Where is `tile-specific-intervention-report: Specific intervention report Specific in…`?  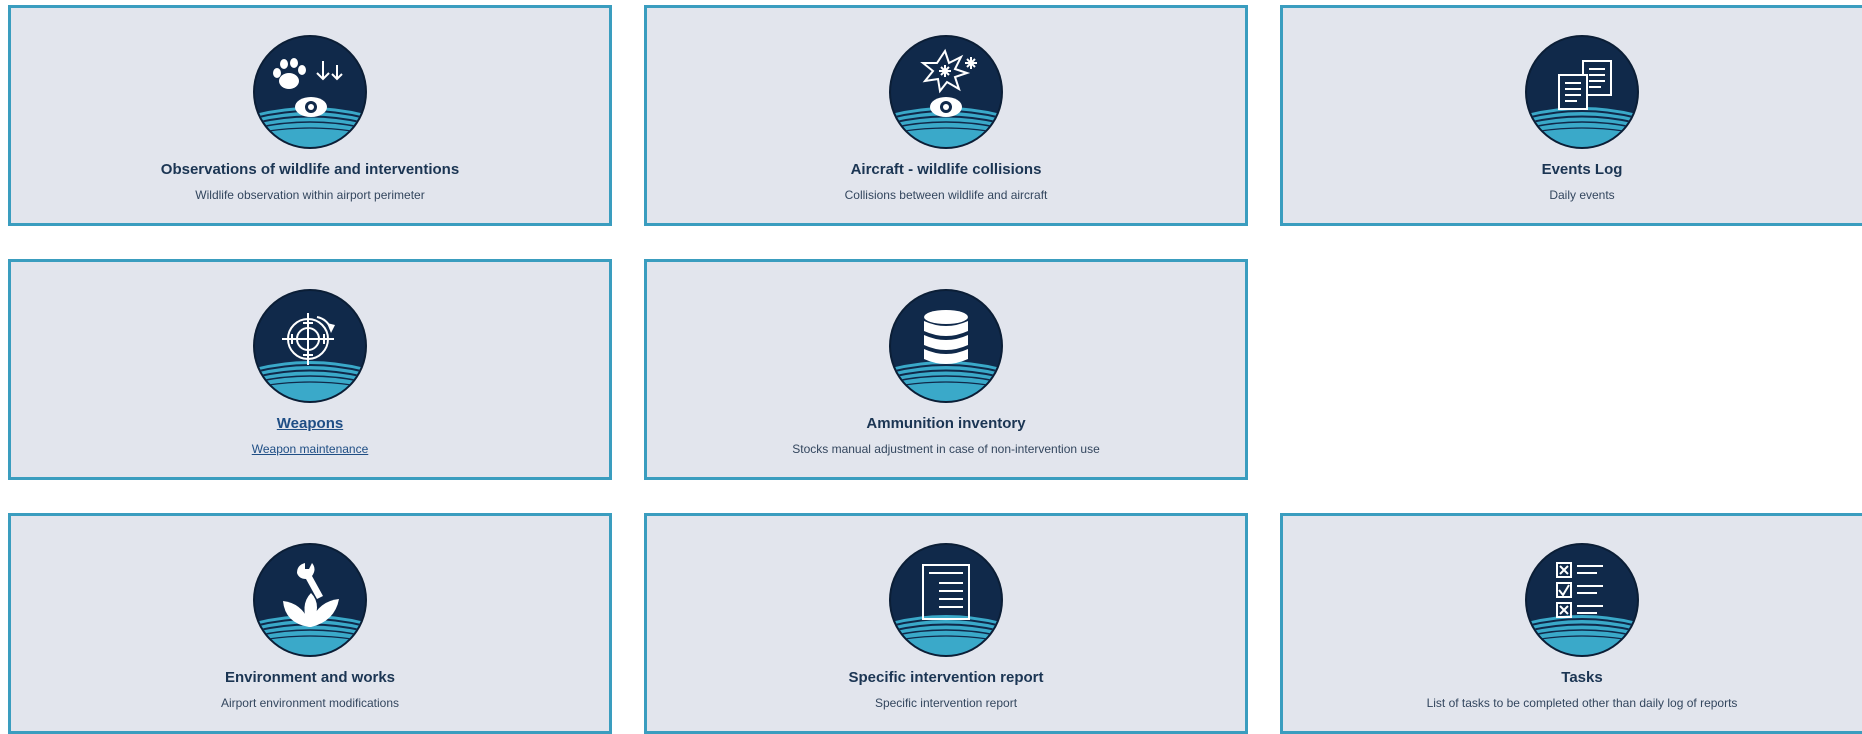 tile-specific-intervention-report: Specific intervention report Specific in… is located at coordinates (946, 623).